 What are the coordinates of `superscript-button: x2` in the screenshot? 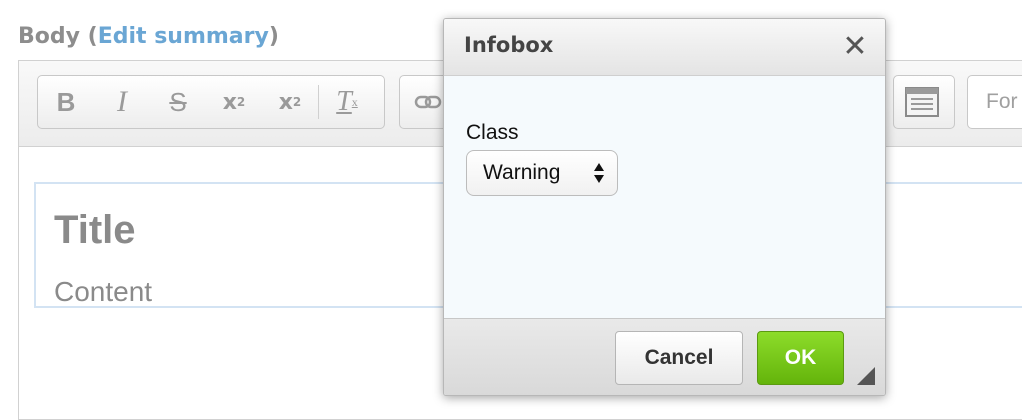 It's located at (234, 102).